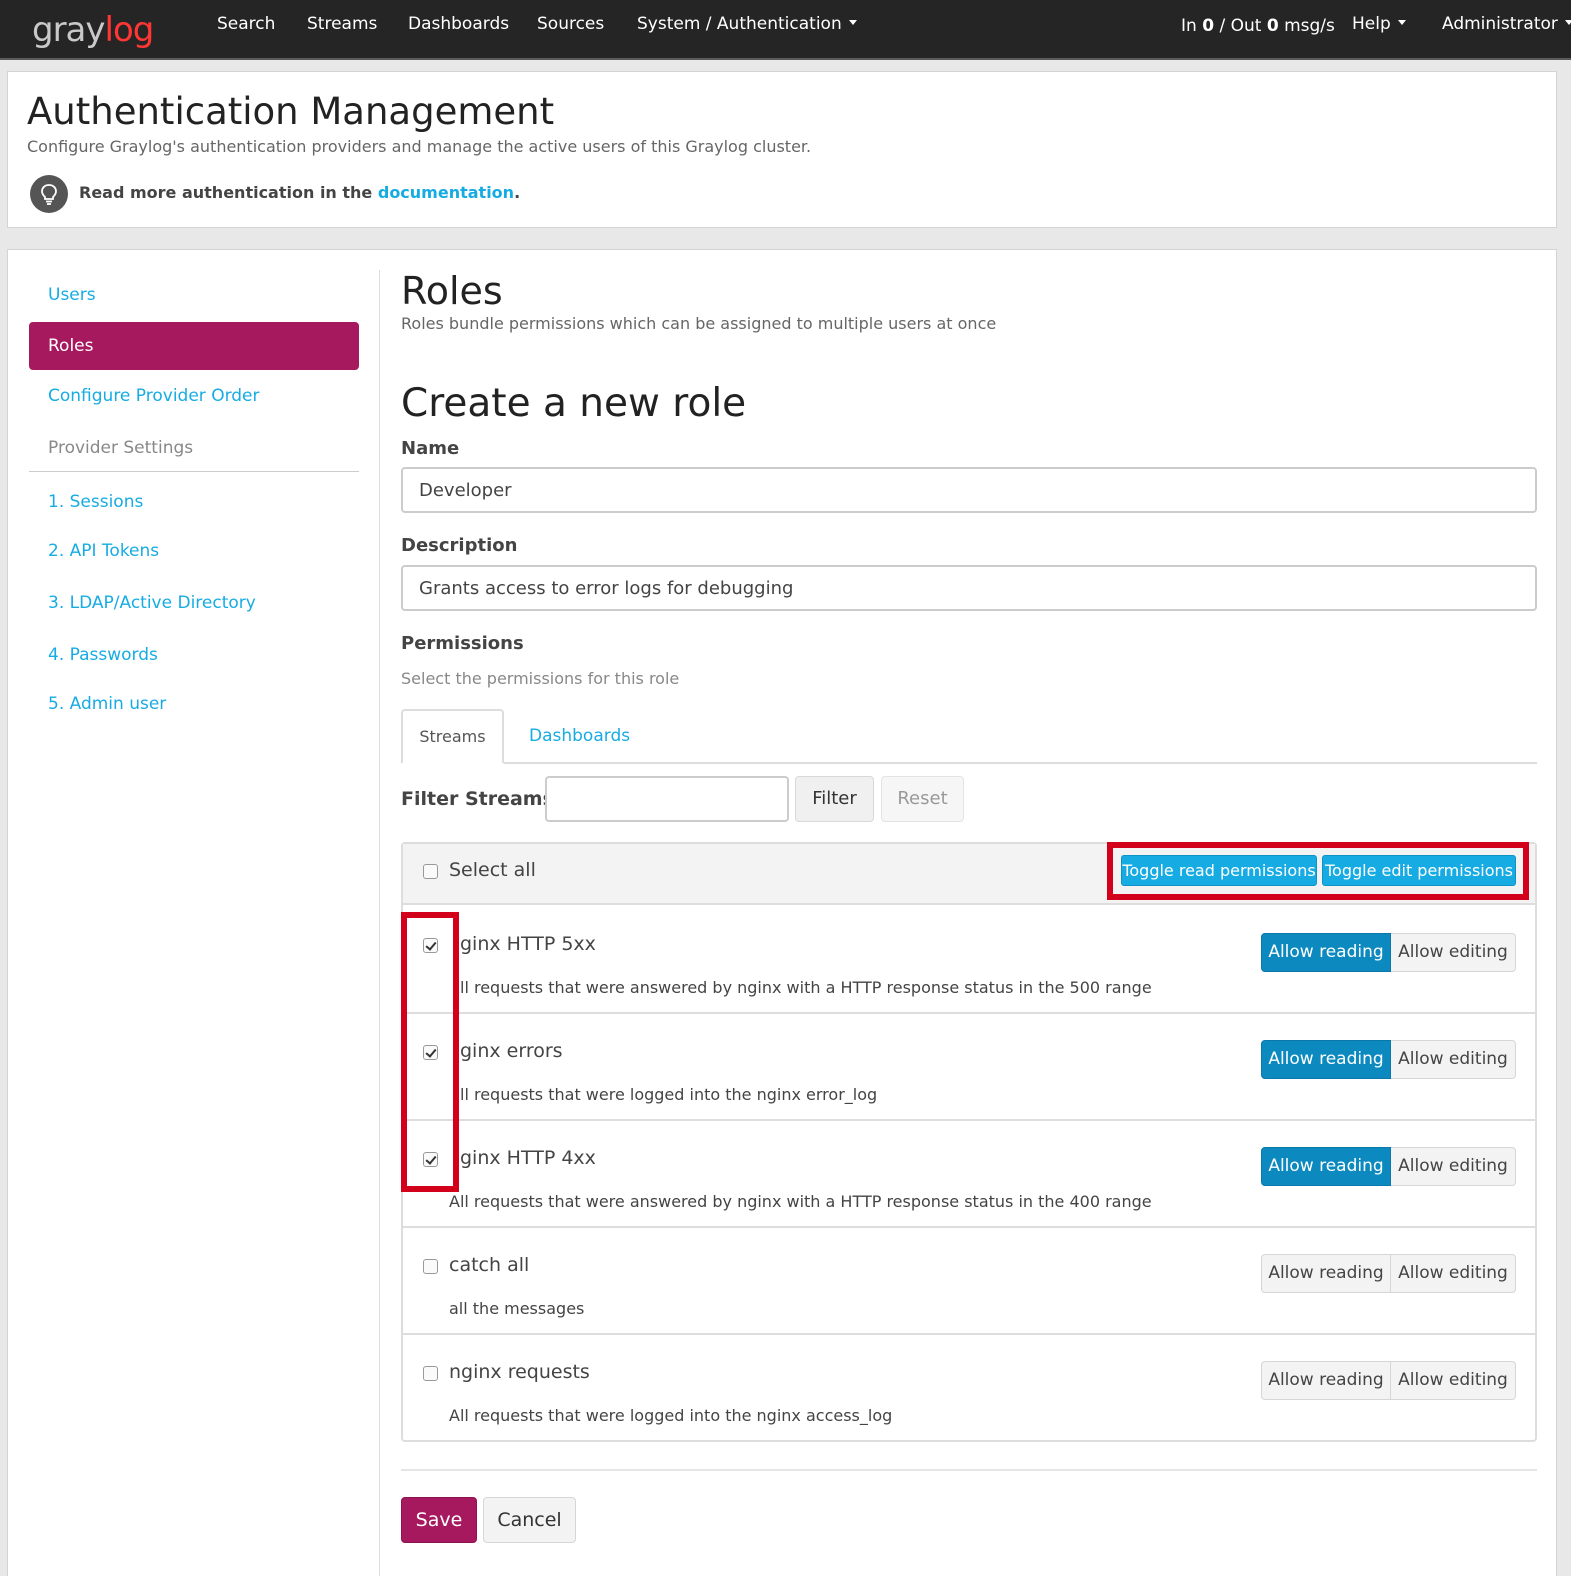  I want to click on save-button: Save, so click(439, 1520).